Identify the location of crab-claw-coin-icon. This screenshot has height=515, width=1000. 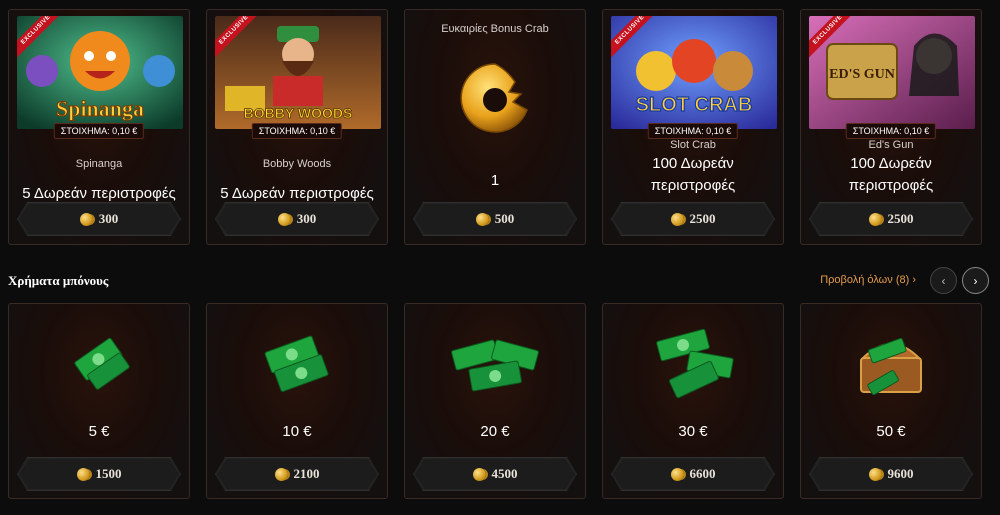
(494, 98).